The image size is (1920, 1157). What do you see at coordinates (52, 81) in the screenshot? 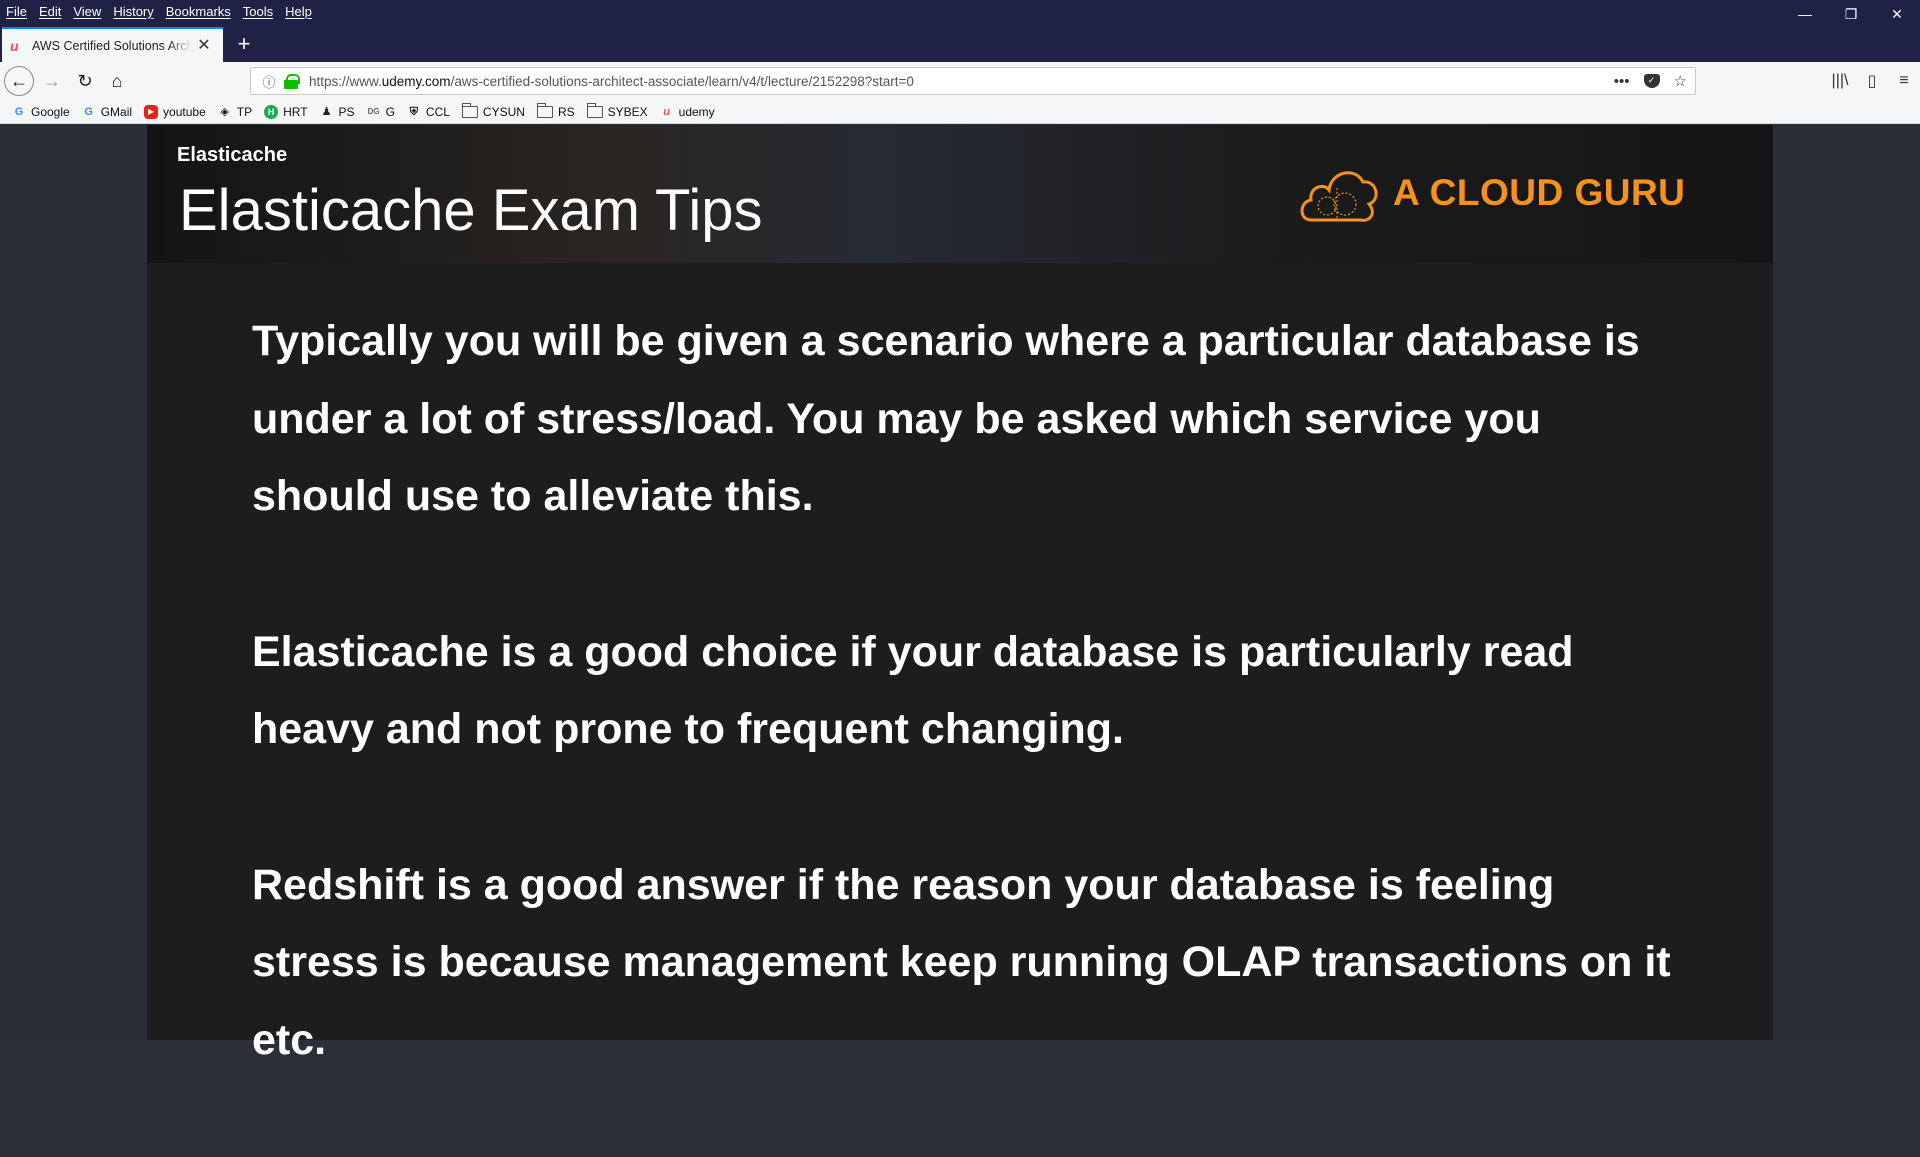
I see `forward-button: →` at bounding box center [52, 81].